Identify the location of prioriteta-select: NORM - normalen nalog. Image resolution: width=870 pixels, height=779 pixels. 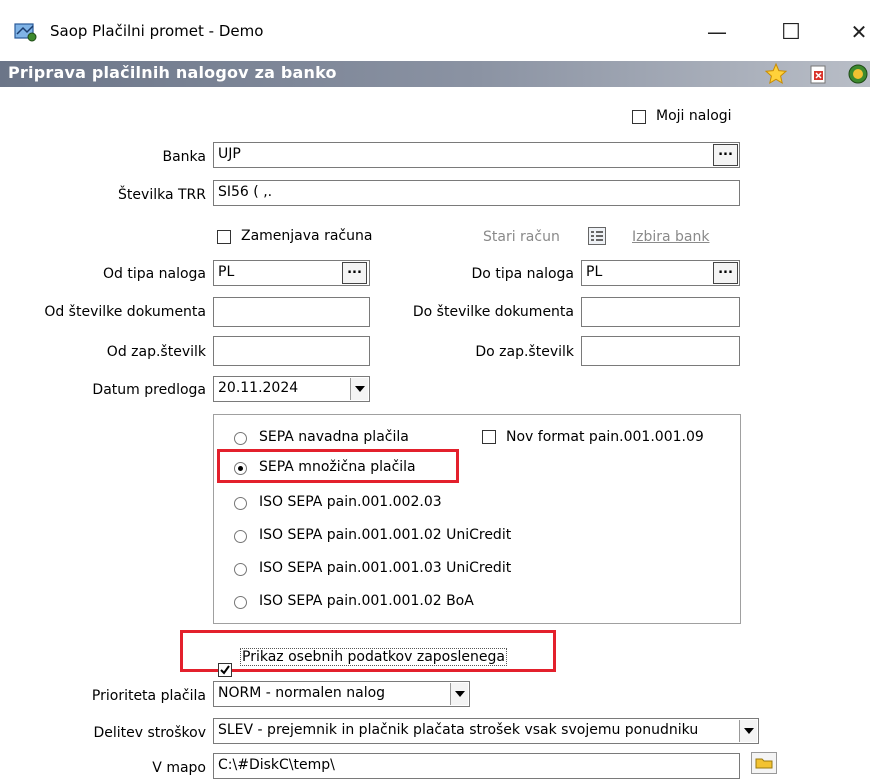
(341, 694).